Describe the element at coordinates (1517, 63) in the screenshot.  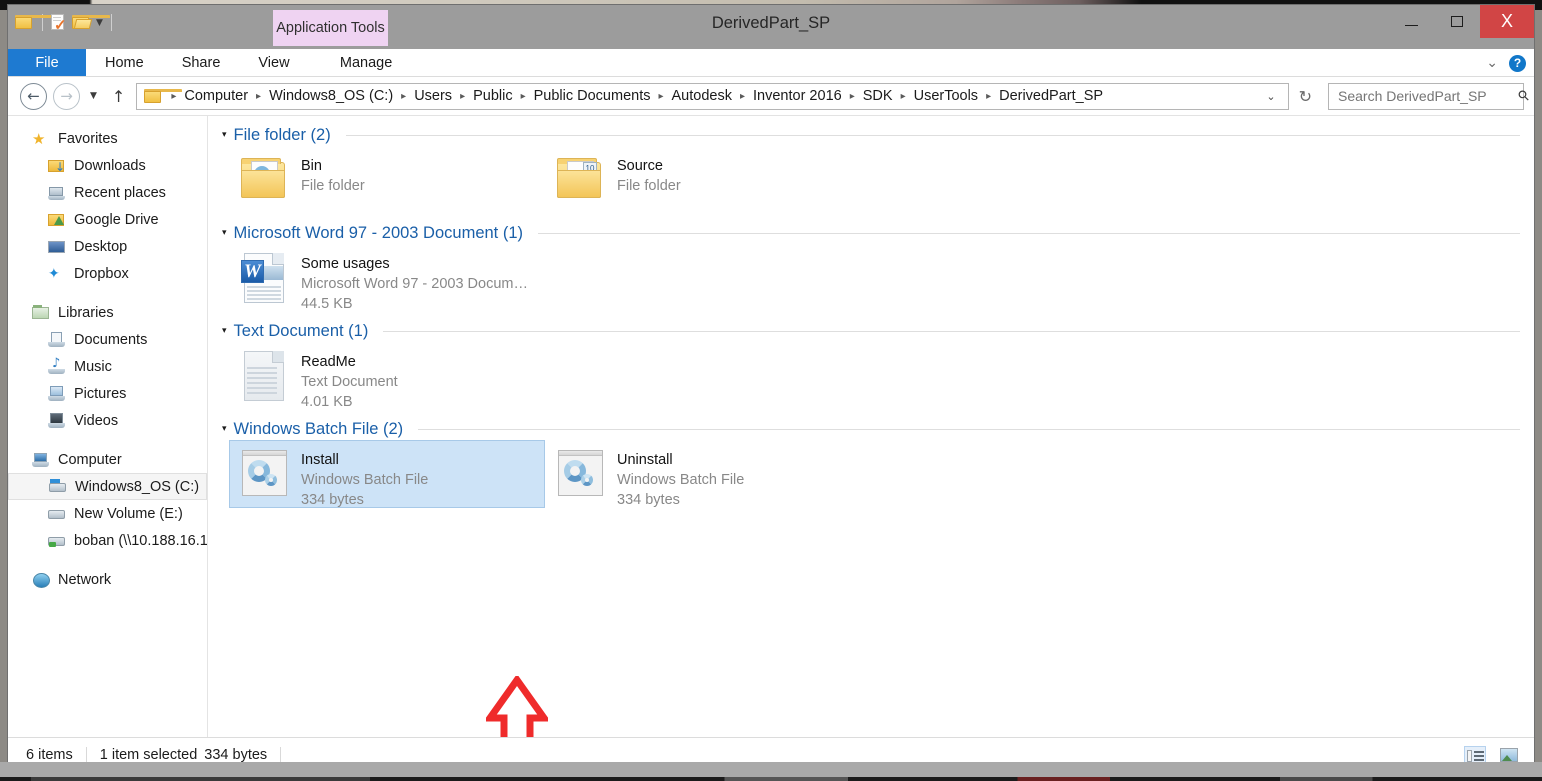
I see `help-icon: ?` at that location.